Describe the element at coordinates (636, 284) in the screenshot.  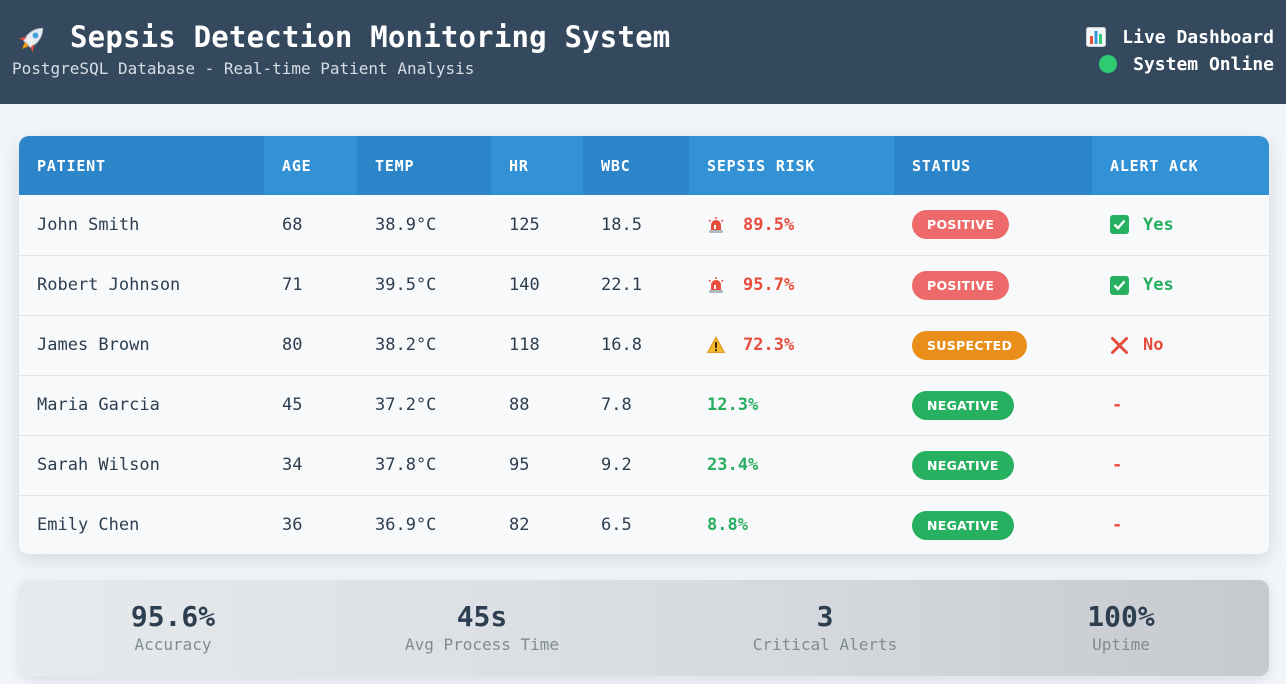
I see `wbc-cell: 22.1` at that location.